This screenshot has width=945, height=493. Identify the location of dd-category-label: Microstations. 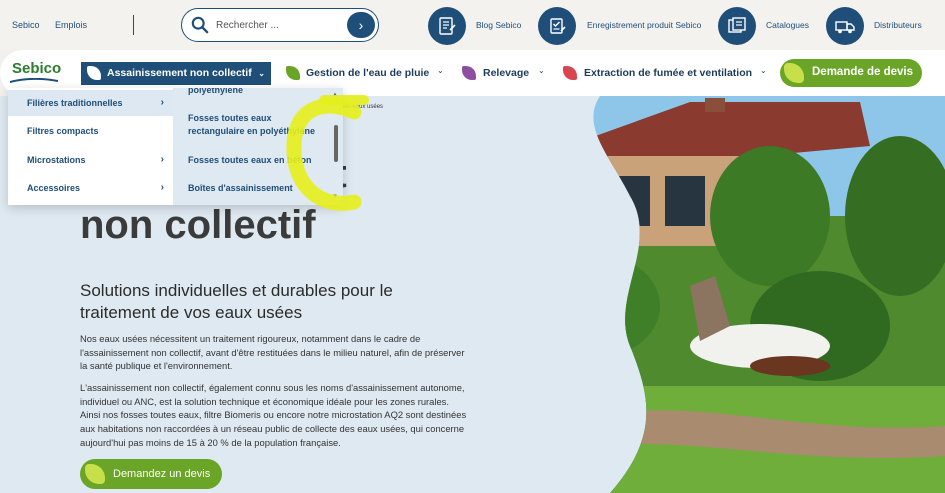
(56, 160).